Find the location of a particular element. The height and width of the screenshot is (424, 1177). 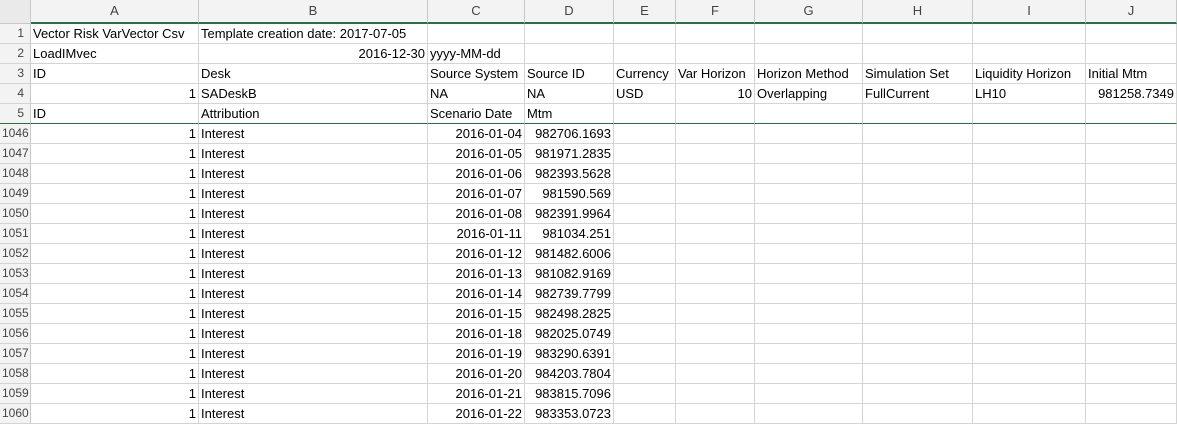

column-header: E is located at coordinates (645, 12).